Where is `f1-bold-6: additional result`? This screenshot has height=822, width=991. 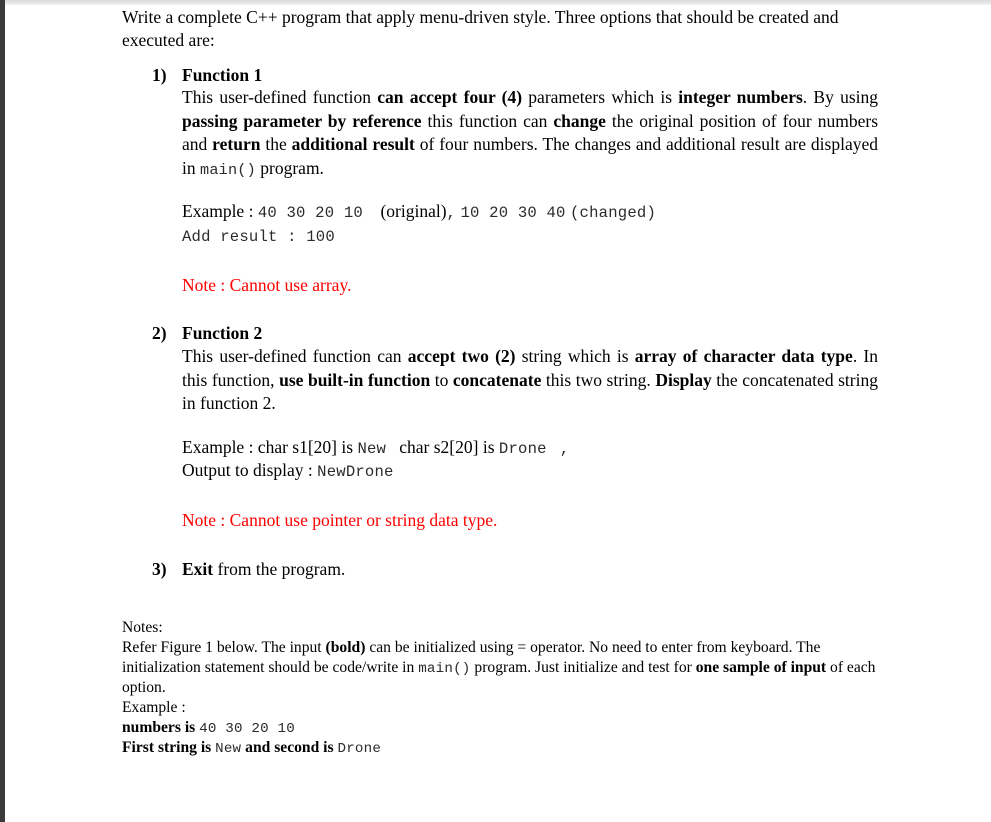
f1-bold-6: additional result is located at coordinates (353, 144).